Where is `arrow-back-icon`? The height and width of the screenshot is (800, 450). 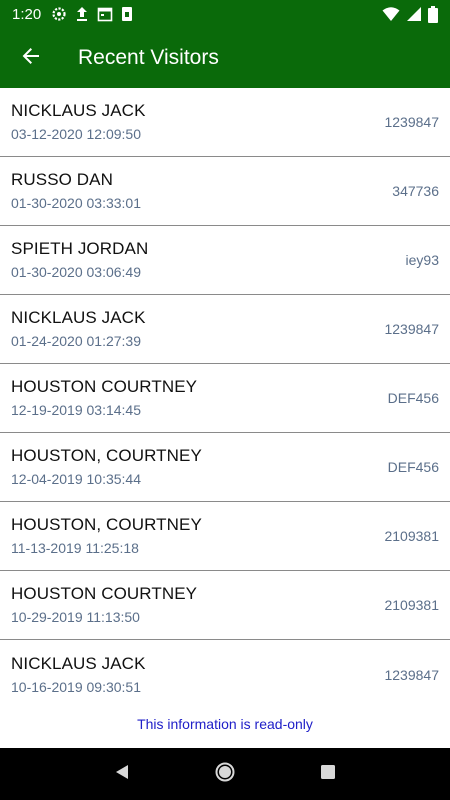 arrow-back-icon is located at coordinates (31, 58).